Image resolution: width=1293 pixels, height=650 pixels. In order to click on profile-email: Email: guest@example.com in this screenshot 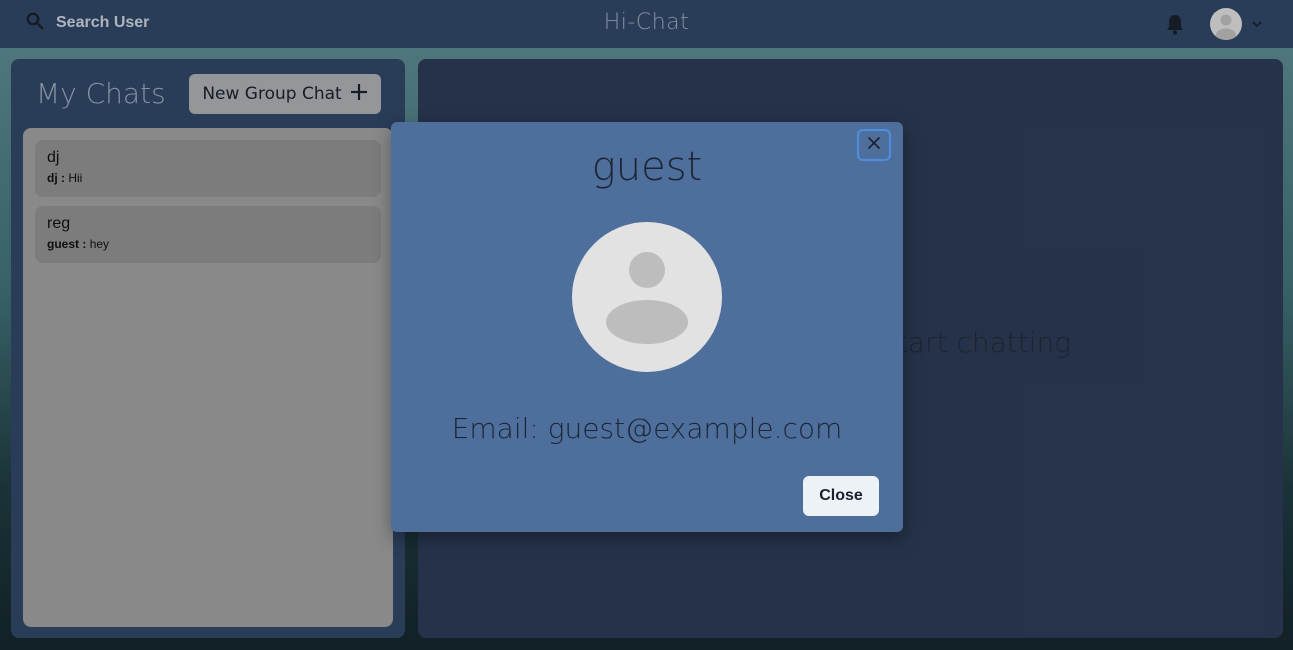, I will do `click(647, 428)`.